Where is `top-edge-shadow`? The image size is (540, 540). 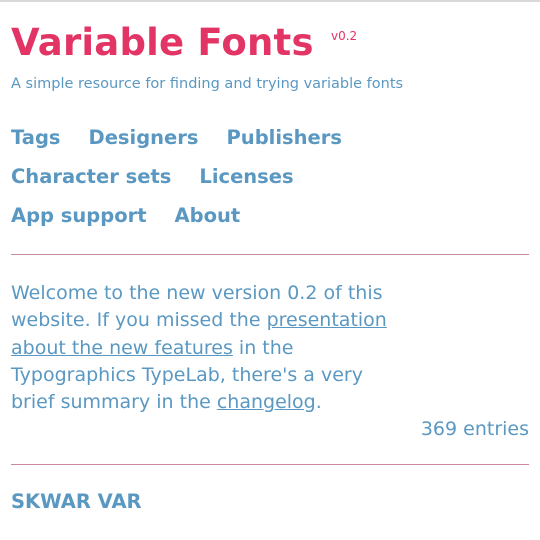
top-edge-shadow is located at coordinates (270, 1).